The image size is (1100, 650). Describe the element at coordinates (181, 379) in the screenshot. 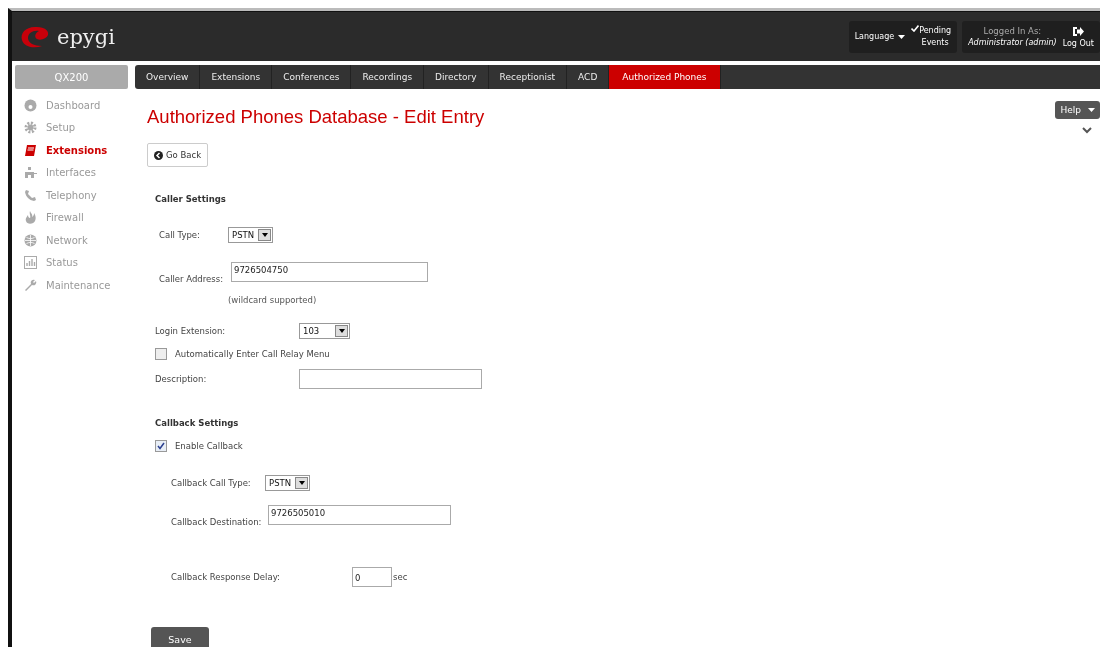

I see `field-label: Description:` at that location.